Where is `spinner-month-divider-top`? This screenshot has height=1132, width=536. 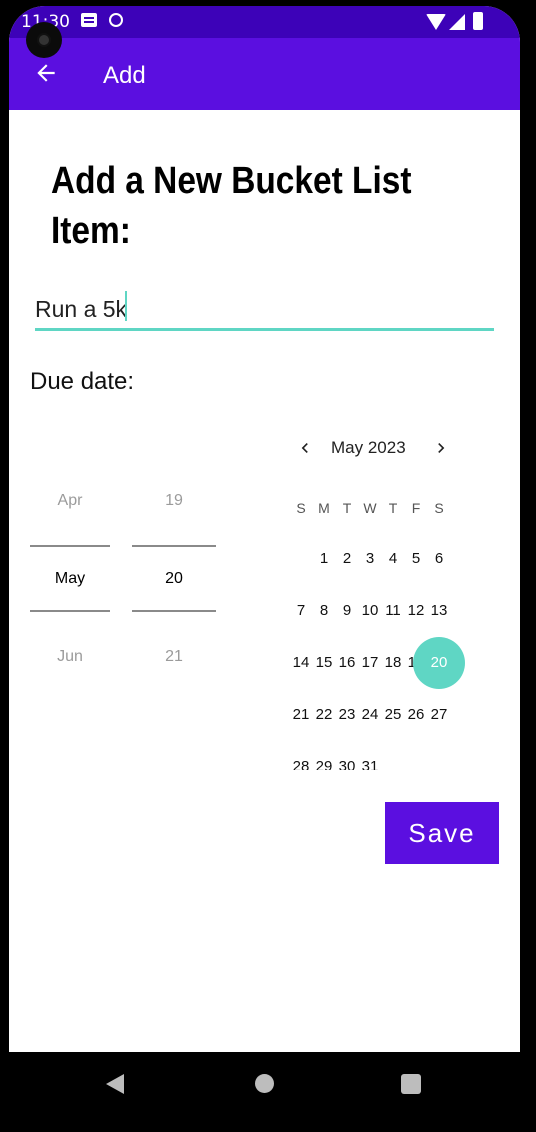 spinner-month-divider-top is located at coordinates (70, 546).